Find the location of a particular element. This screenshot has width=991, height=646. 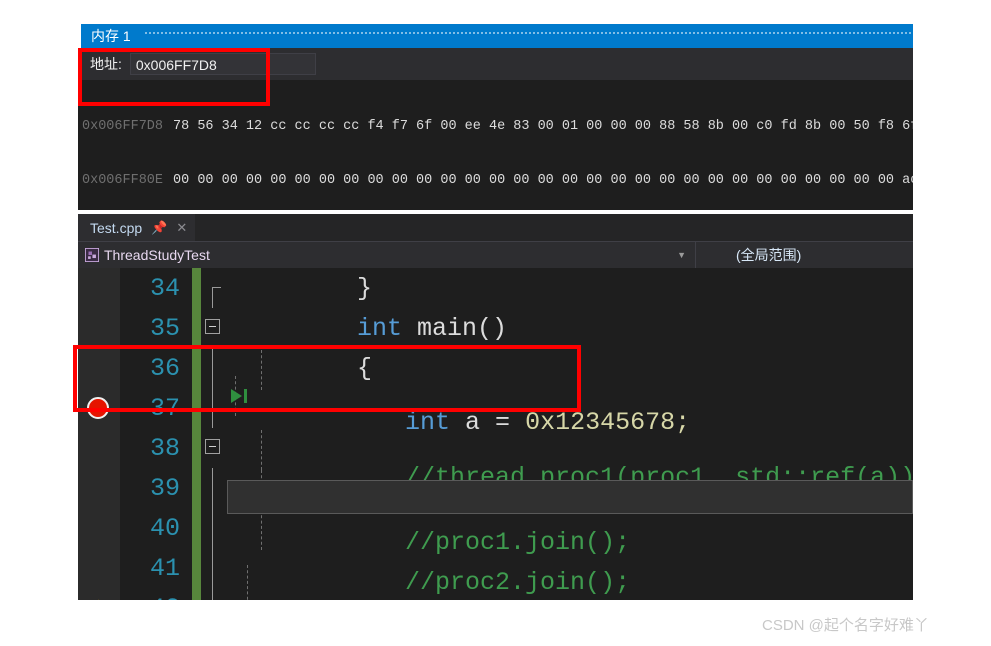

project-scope-dropdown: ThreadStudyTest ▼ is located at coordinates (386, 255).